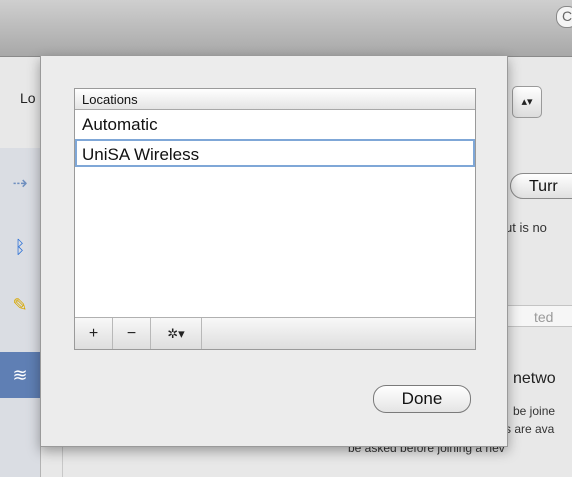 The width and height of the screenshot is (572, 477). I want to click on available-text: s are ava, so click(530, 429).